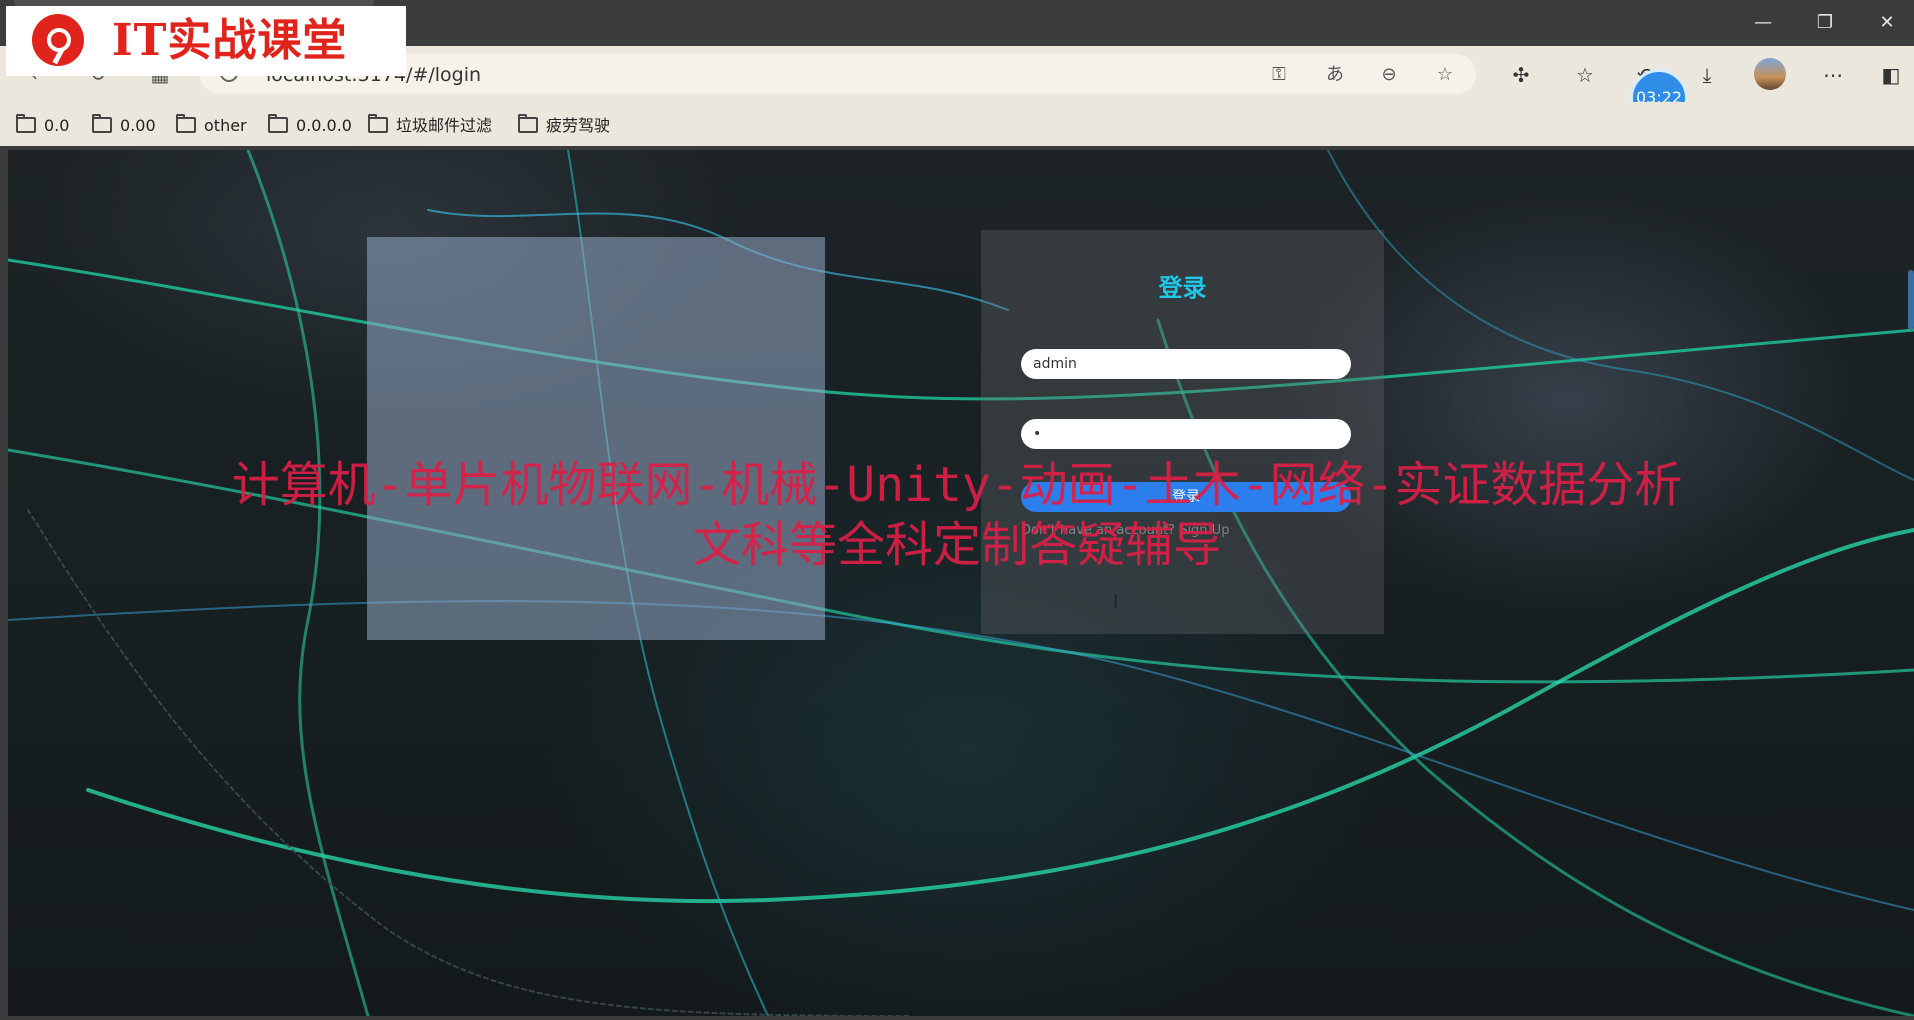  What do you see at coordinates (957, 124) in the screenshot?
I see `bookmarks-bar: 0.0 0.00 other 0.0.0.0 垃圾邮件过滤 疲劳驾驶` at bounding box center [957, 124].